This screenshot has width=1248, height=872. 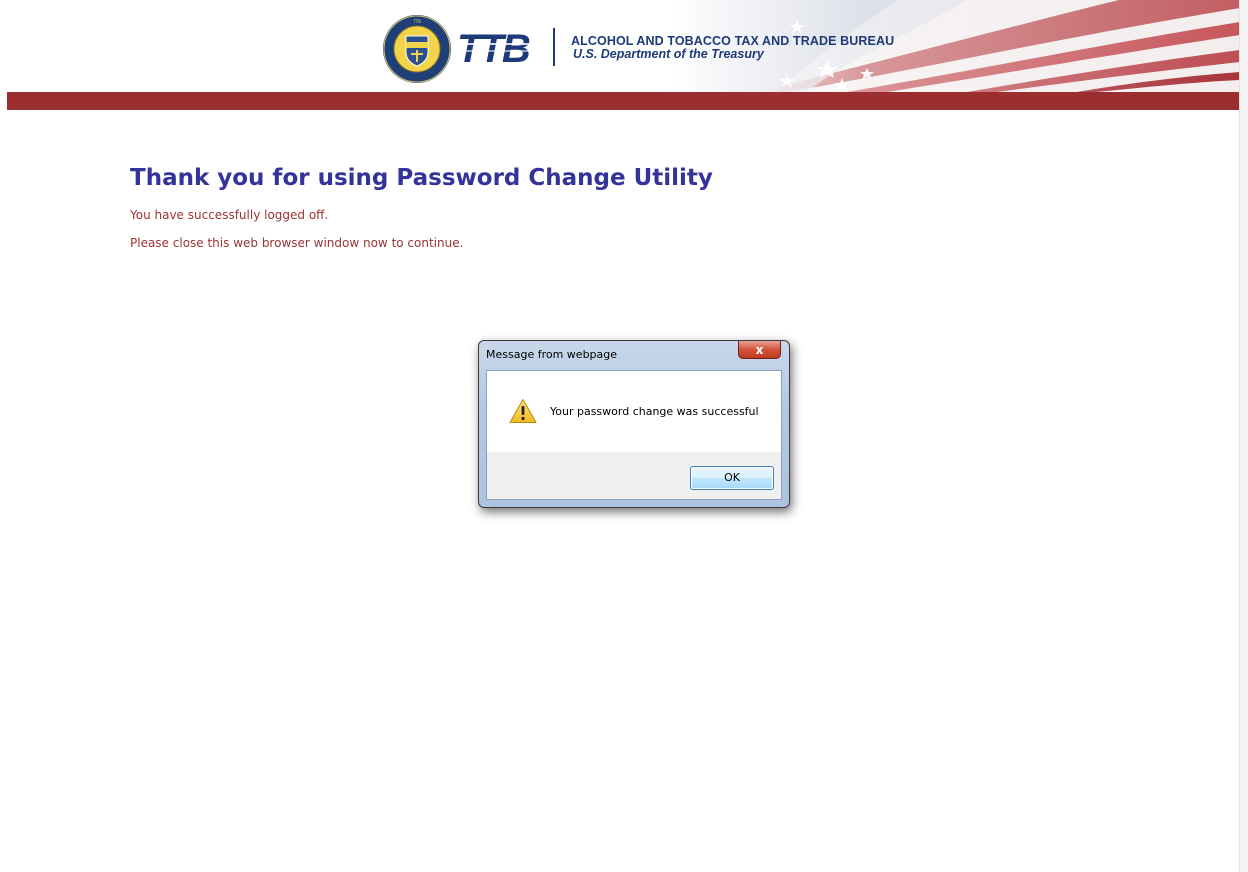 I want to click on department-name: U.S. Department of the Treasury, so click(x=668, y=54).